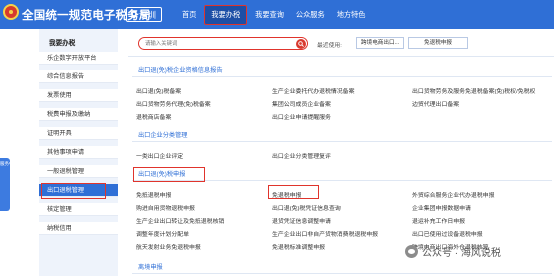 The height and width of the screenshot is (276, 554). I want to click on link-border-record: 边贸代理出口备案, so click(435, 103).